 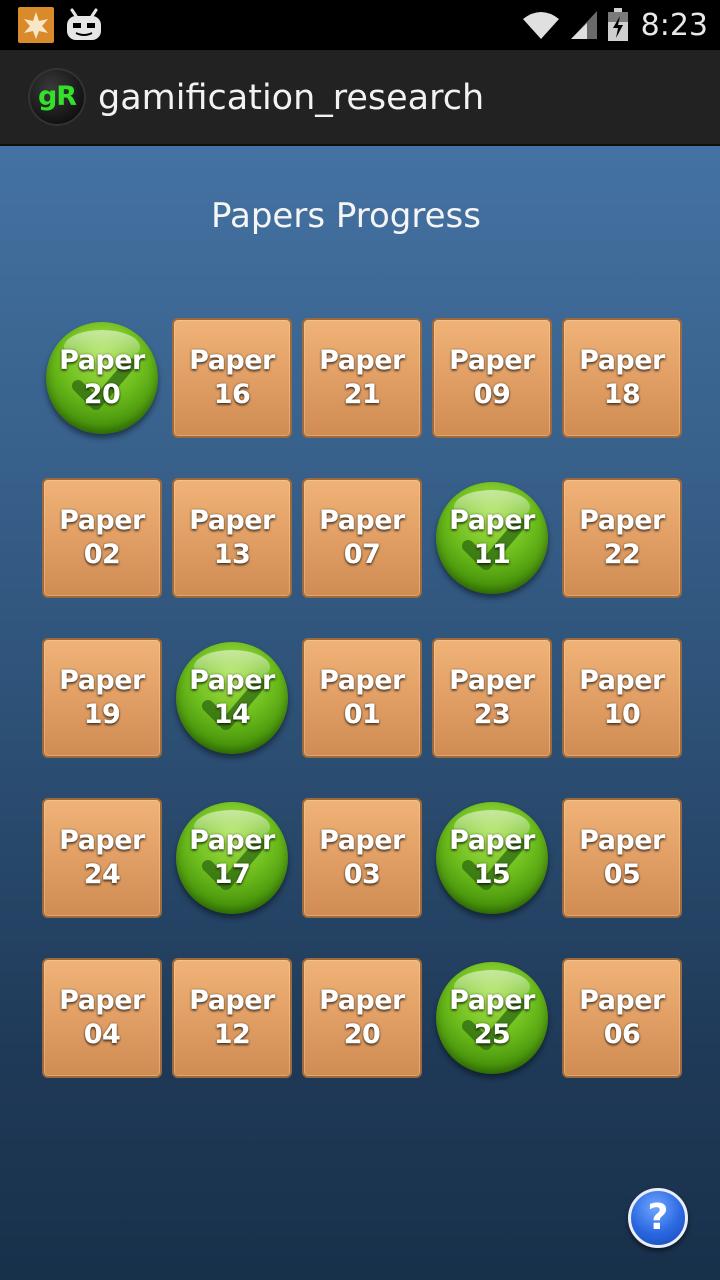 What do you see at coordinates (102, 714) in the screenshot?
I see `paper-number: 19` at bounding box center [102, 714].